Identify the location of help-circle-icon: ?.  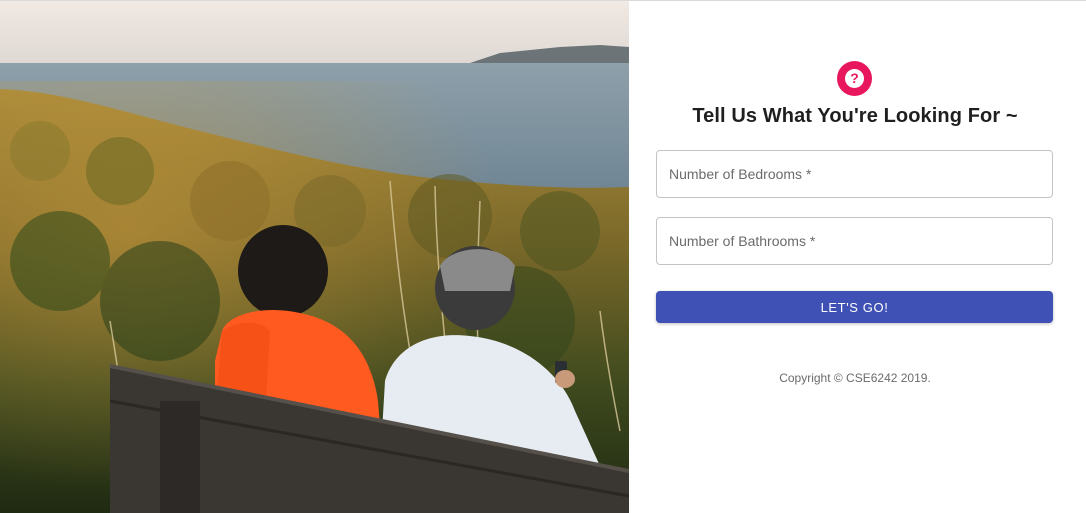
(854, 78).